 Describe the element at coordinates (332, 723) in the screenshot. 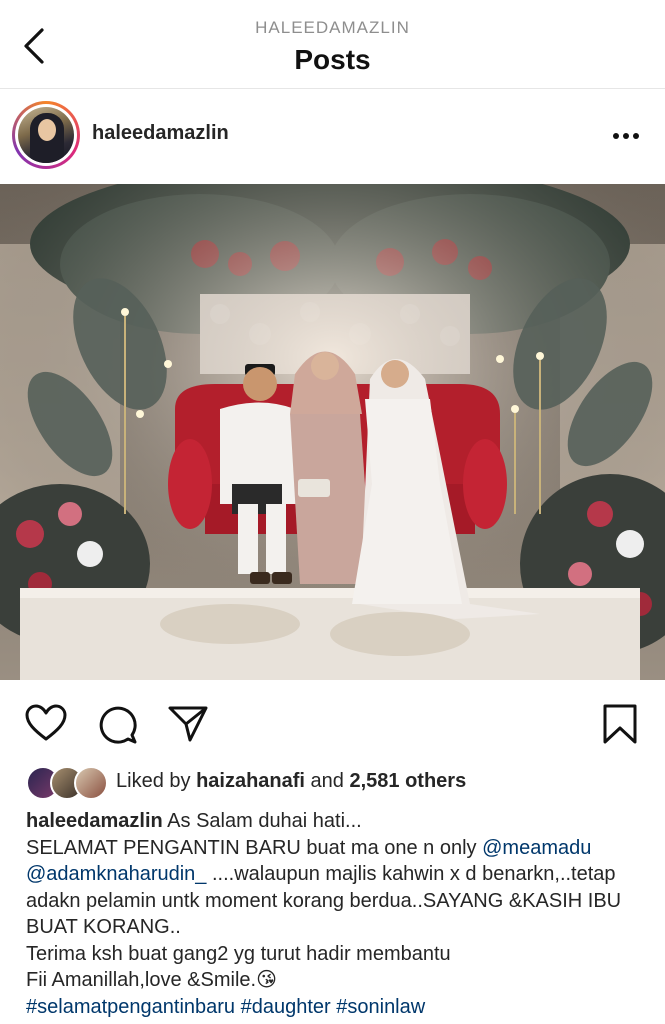

I see `action-bar` at that location.